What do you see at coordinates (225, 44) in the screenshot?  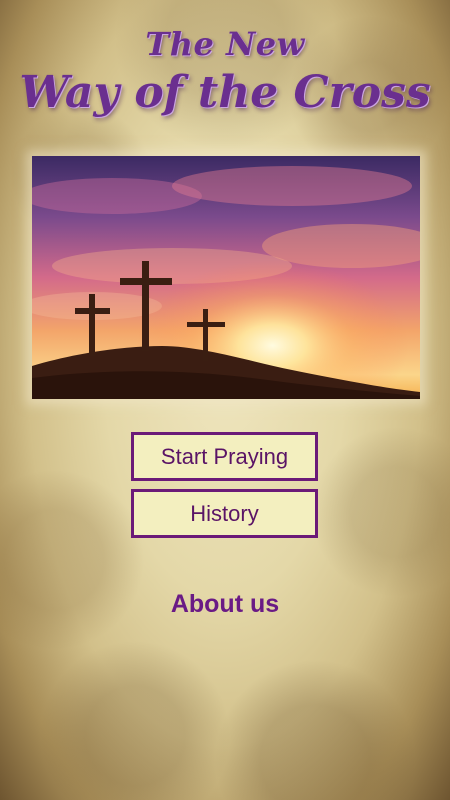 I see `title-line-1: The New` at bounding box center [225, 44].